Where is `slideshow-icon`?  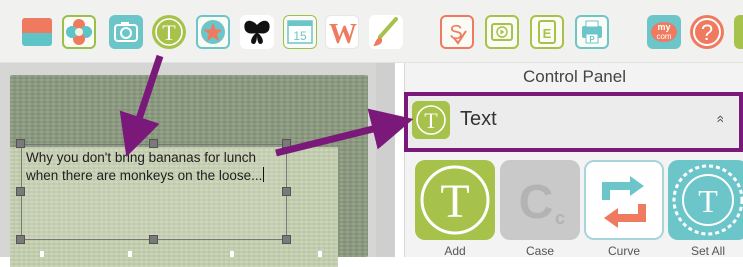
slideshow-icon is located at coordinates (502, 32).